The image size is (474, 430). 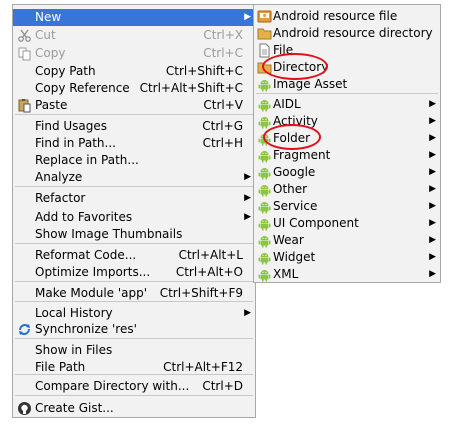 I want to click on shortcut-text: Ctrl+Shift+C, so click(x=204, y=71).